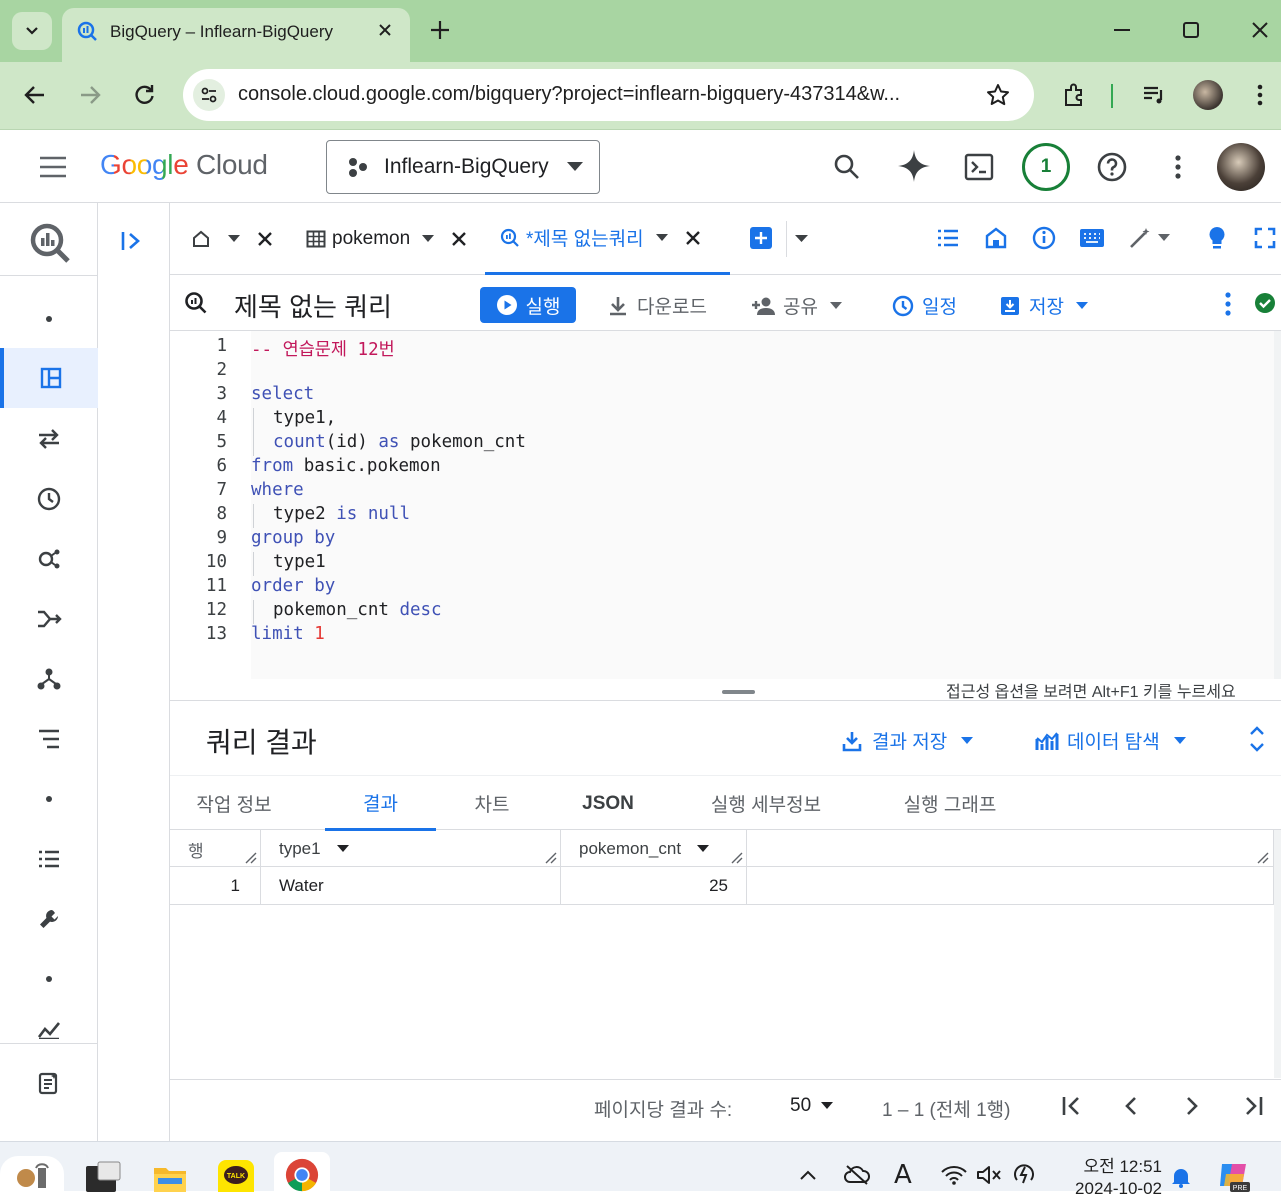 The image size is (1281, 1200). I want to click on previous-page-button, so click(1131, 1106).